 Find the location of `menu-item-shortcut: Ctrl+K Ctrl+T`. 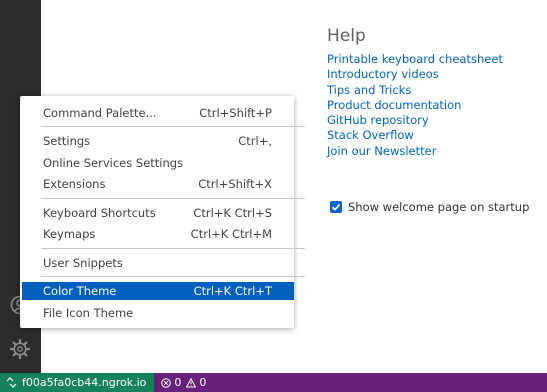

menu-item-shortcut: Ctrl+K Ctrl+T is located at coordinates (232, 291).